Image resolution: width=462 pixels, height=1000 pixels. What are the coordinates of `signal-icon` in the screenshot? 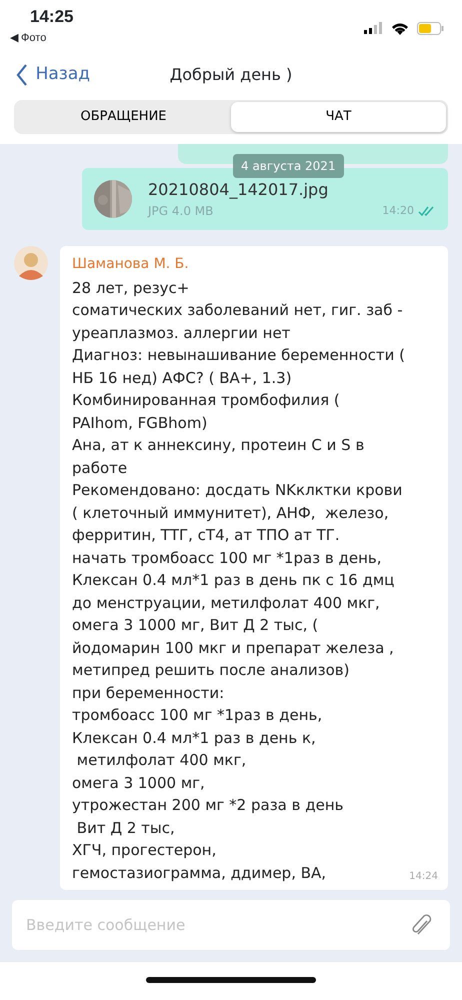 It's located at (373, 28).